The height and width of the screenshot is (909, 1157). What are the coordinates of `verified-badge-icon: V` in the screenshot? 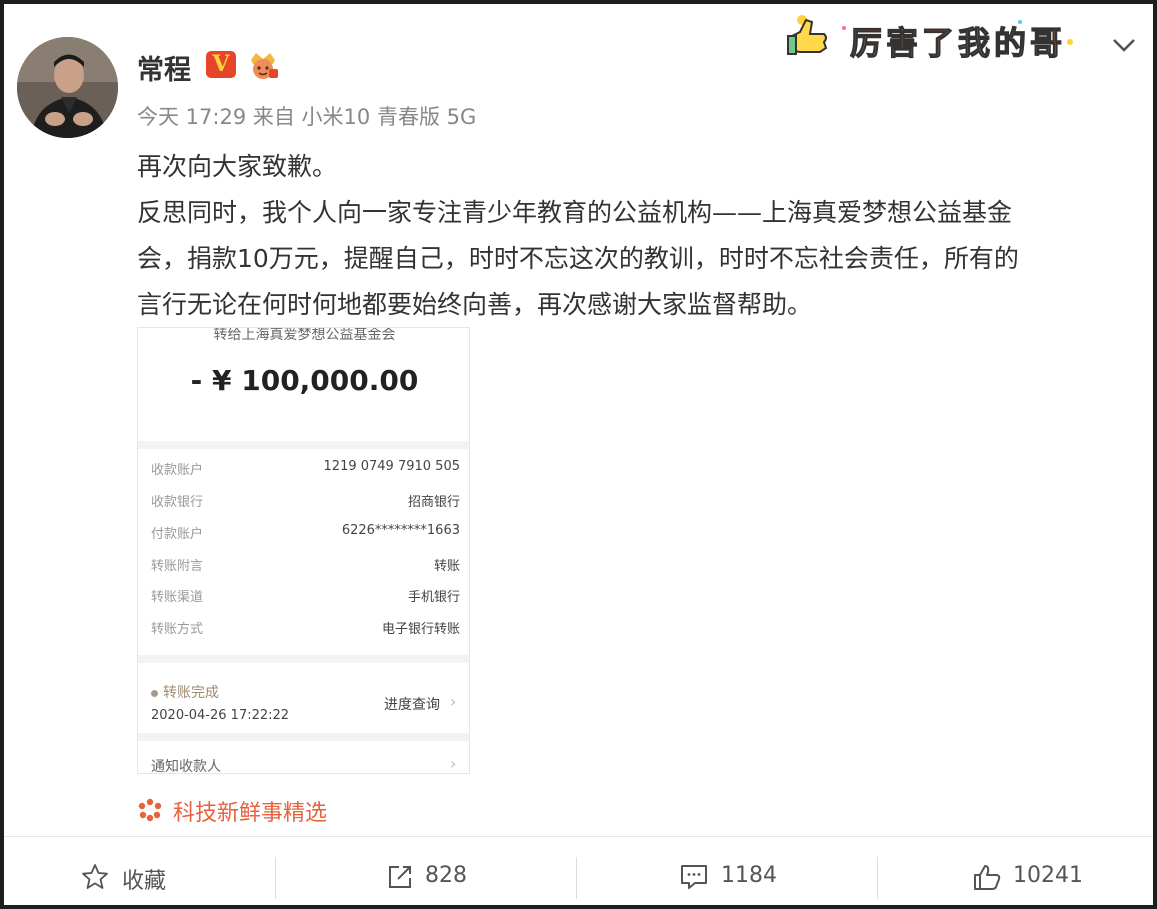 It's located at (221, 64).